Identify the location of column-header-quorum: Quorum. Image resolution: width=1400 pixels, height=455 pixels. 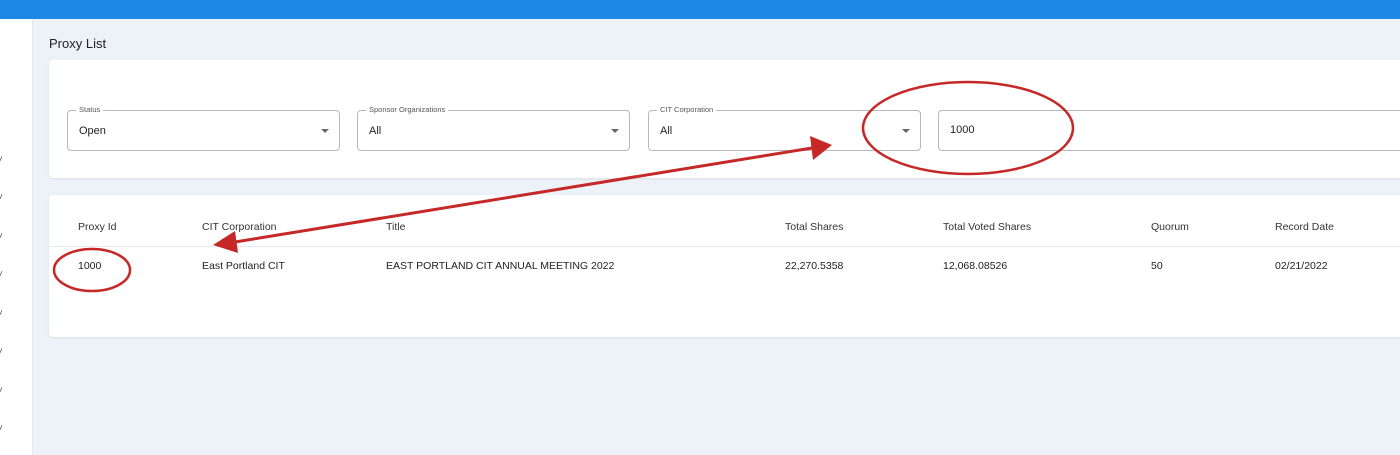
(1170, 227).